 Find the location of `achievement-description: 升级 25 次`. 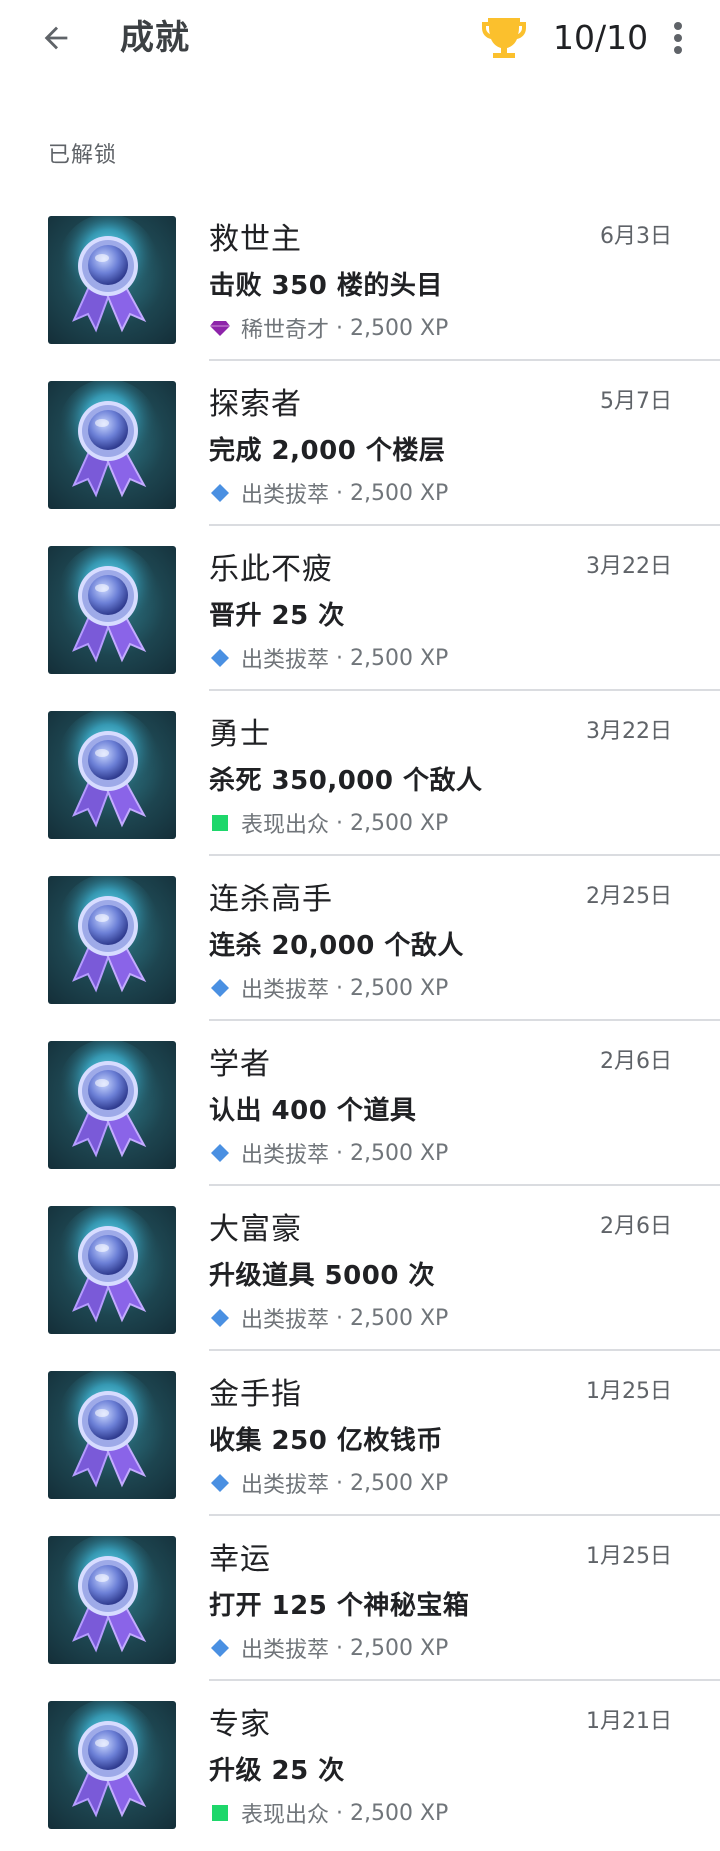

achievement-description: 升级 25 次 is located at coordinates (277, 1771).